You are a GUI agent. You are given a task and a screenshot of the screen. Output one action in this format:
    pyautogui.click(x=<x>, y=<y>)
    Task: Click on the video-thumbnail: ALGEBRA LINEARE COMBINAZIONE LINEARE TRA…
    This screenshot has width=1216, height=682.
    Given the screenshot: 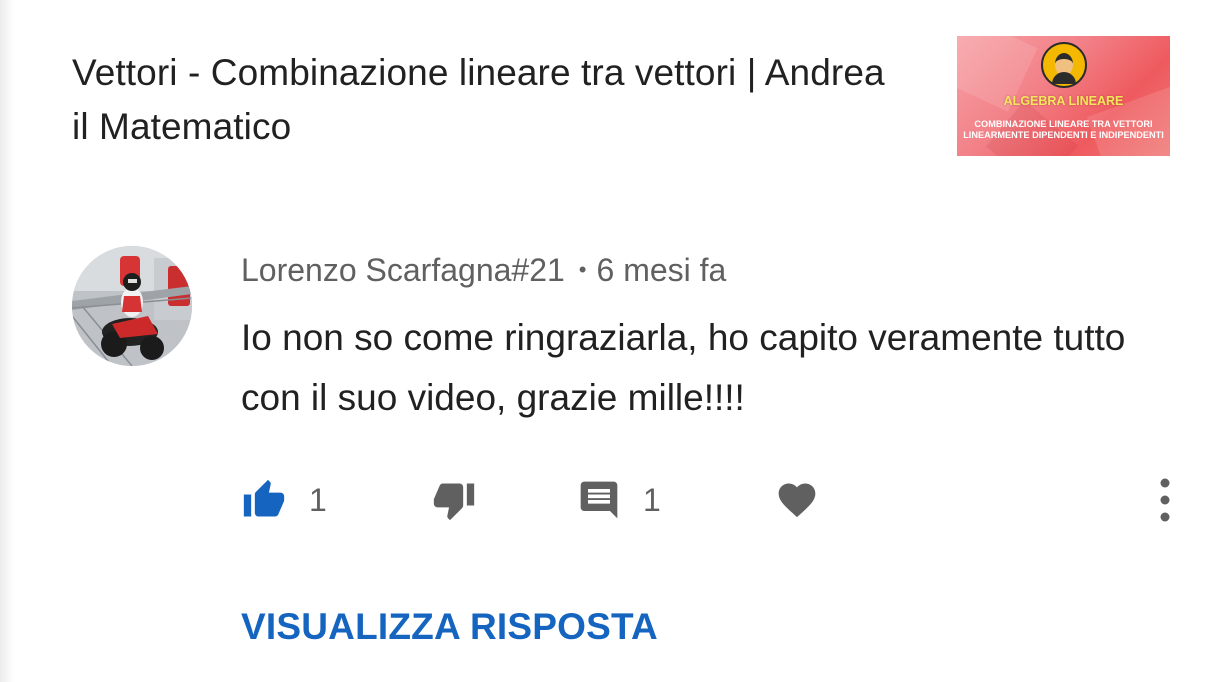 What is the action you would take?
    pyautogui.click(x=1063, y=96)
    